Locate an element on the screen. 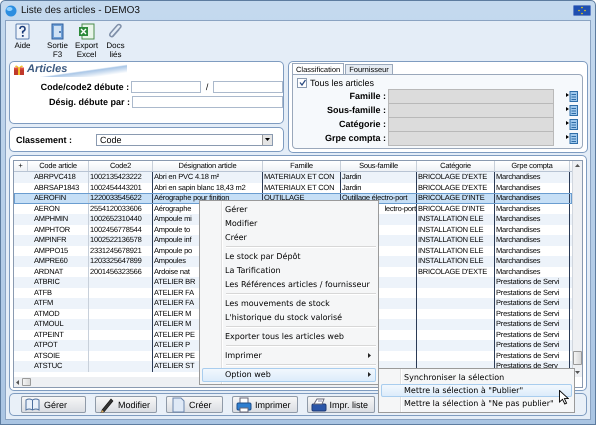  checkbox-label: Tous les articles is located at coordinates (342, 83).